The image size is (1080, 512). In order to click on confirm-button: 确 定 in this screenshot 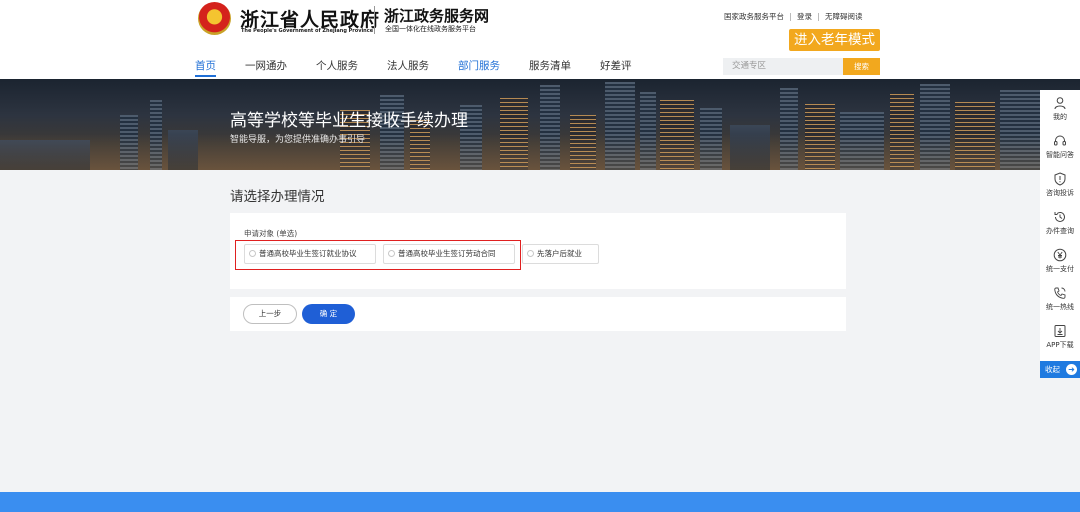, I will do `click(328, 314)`.